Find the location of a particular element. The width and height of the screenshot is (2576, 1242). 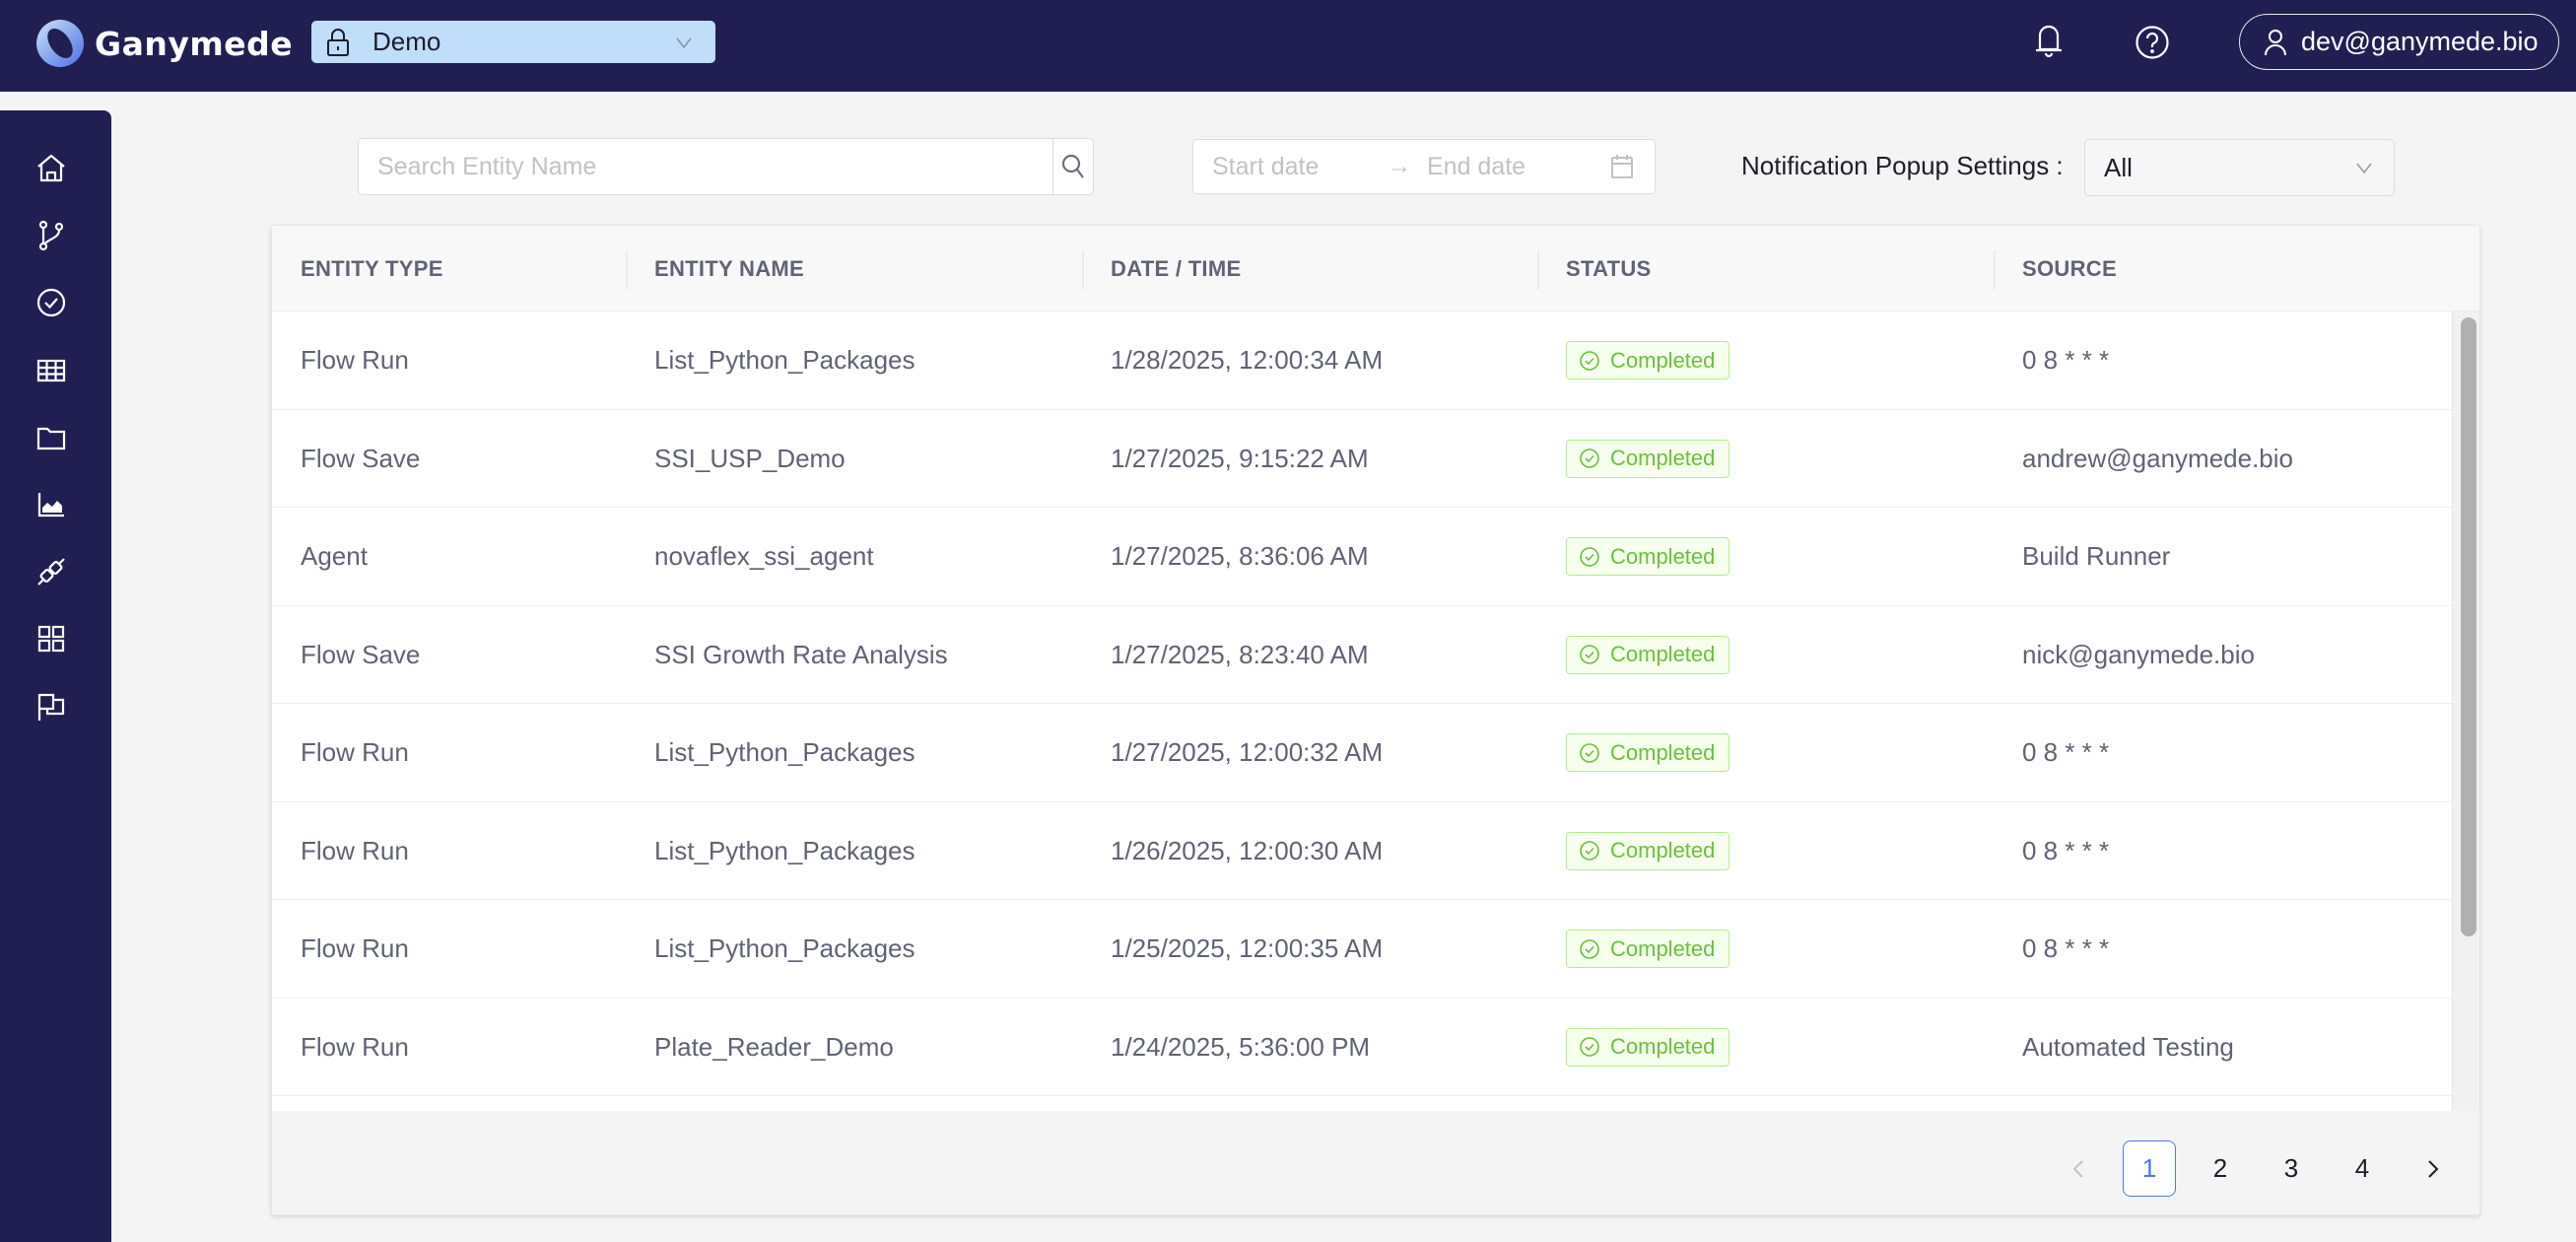

search-bar is located at coordinates (726, 166).